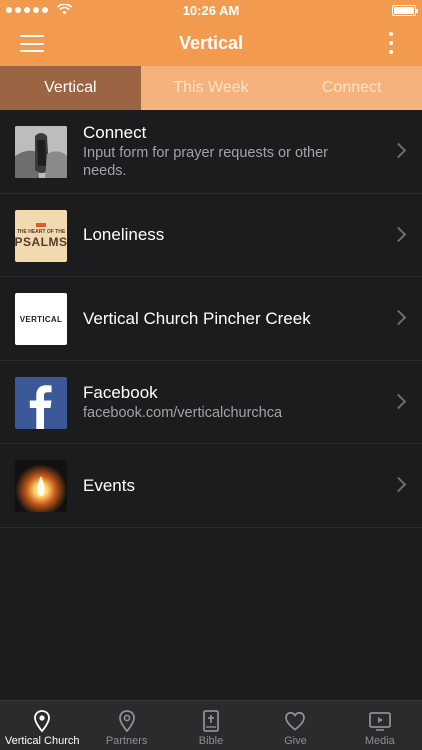 This screenshot has height=750, width=422. Describe the element at coordinates (124, 235) in the screenshot. I see `list-item-title: Loneliness` at that location.